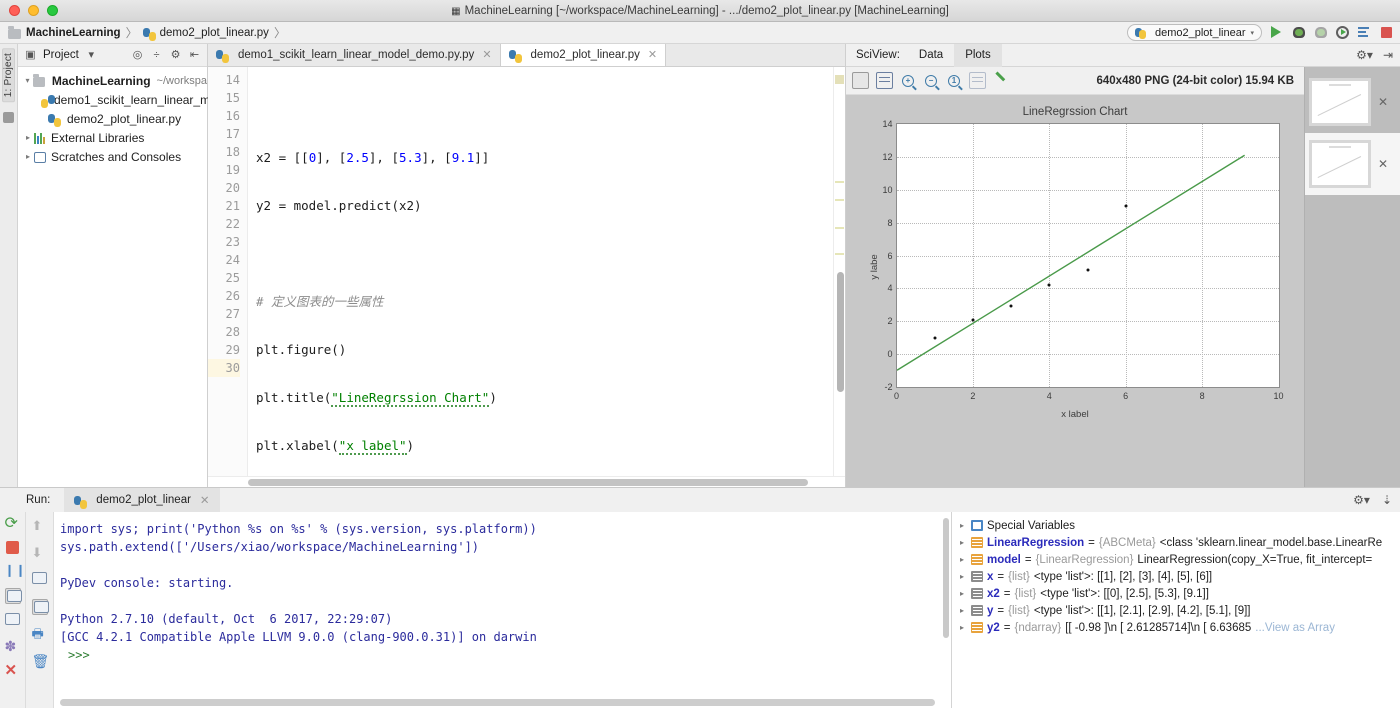 The width and height of the screenshot is (1400, 708). I want to click on up-arrow-icon, so click(40, 526).